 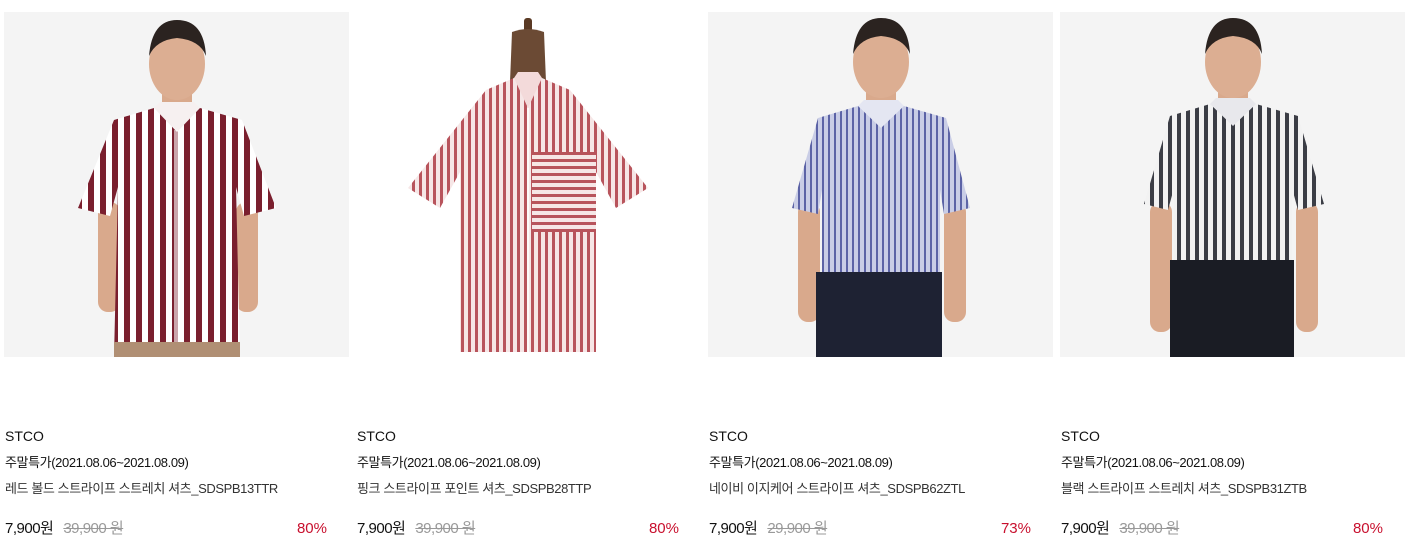 What do you see at coordinates (529, 489) in the screenshot?
I see `product-name: 핑크 스트라이프 포인트 셔츠_SDSPB28TTP` at bounding box center [529, 489].